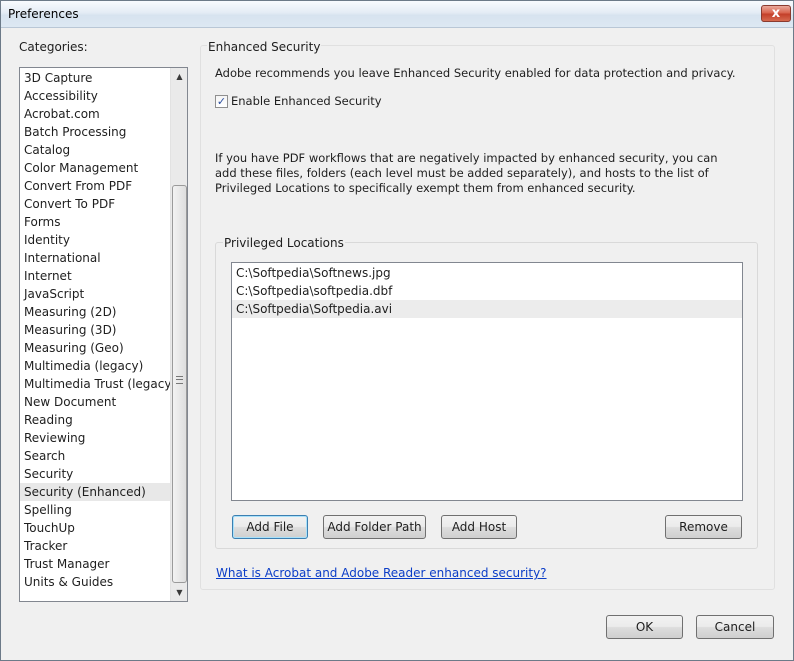 The height and width of the screenshot is (661, 794). I want to click on category-item: Convert To PDF, so click(95, 204).